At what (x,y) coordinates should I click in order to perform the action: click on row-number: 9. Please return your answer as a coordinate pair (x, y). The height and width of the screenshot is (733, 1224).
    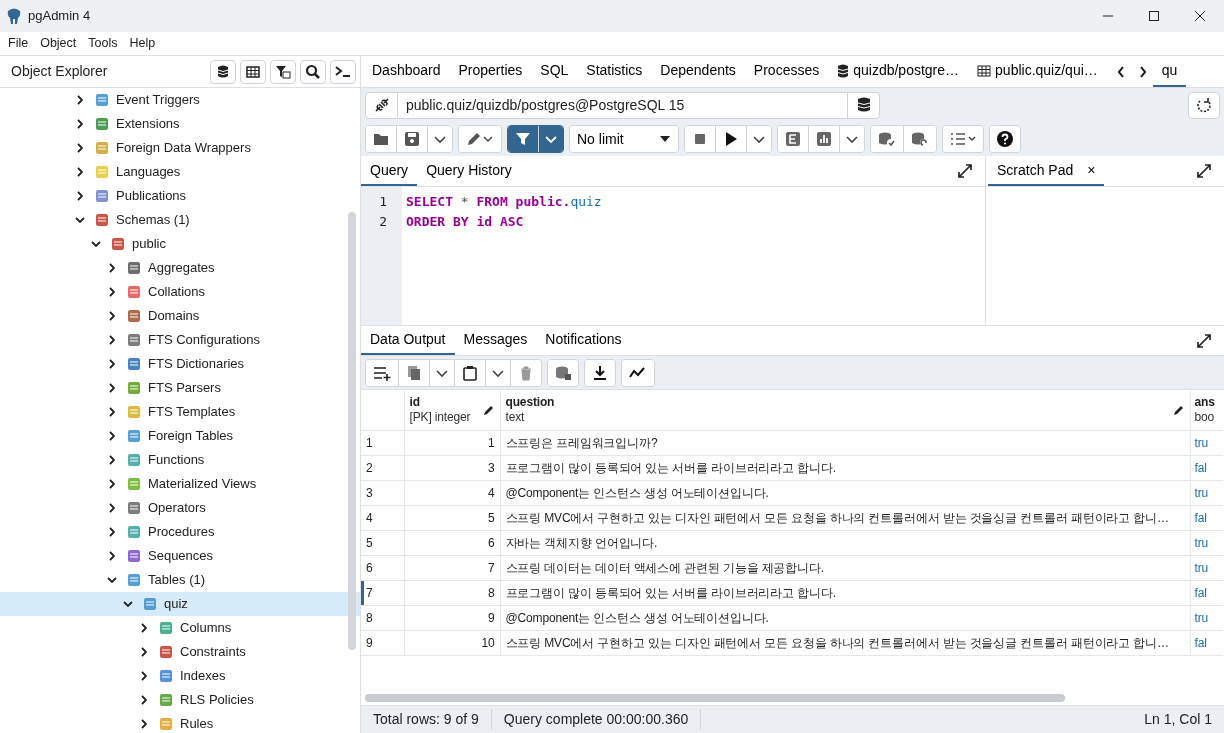
    Looking at the image, I should click on (382, 642).